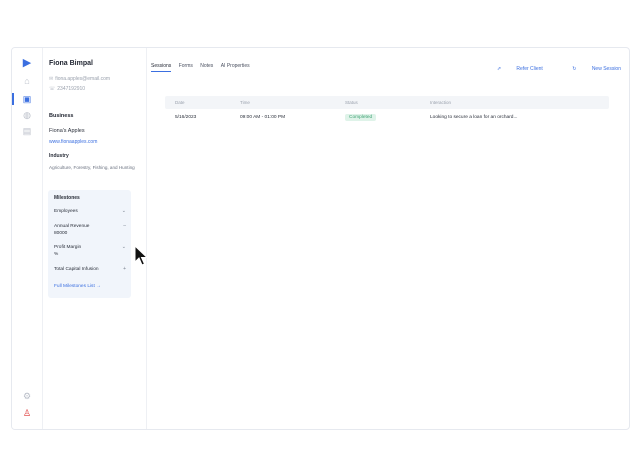 This screenshot has height=476, width=640. Describe the element at coordinates (90, 211) in the screenshot. I see `milestone-employees: Employees ⌄` at that location.